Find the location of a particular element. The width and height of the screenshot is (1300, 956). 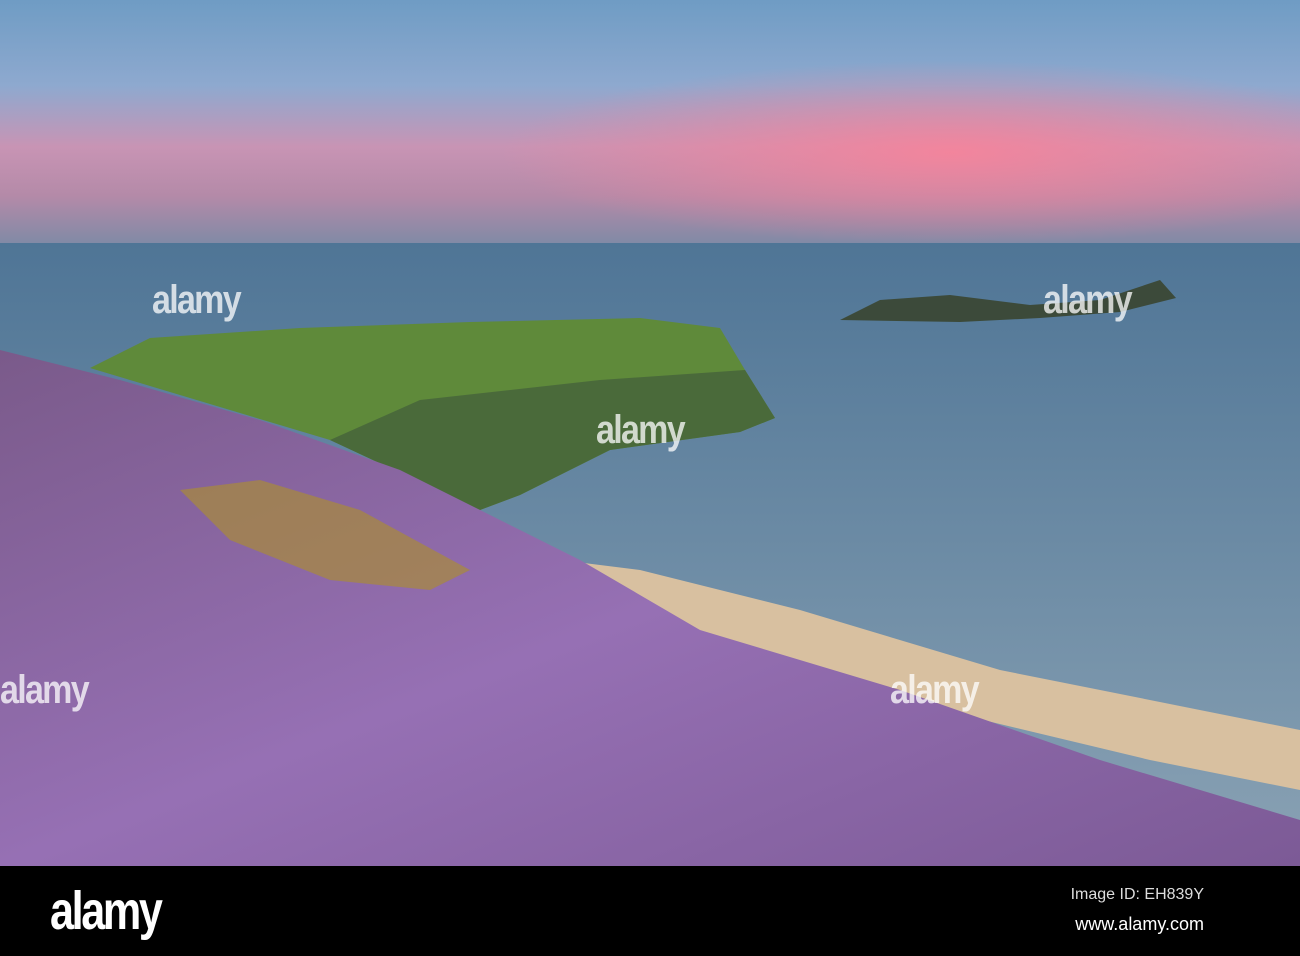

website-link: www.alamy.com is located at coordinates (1139, 924).